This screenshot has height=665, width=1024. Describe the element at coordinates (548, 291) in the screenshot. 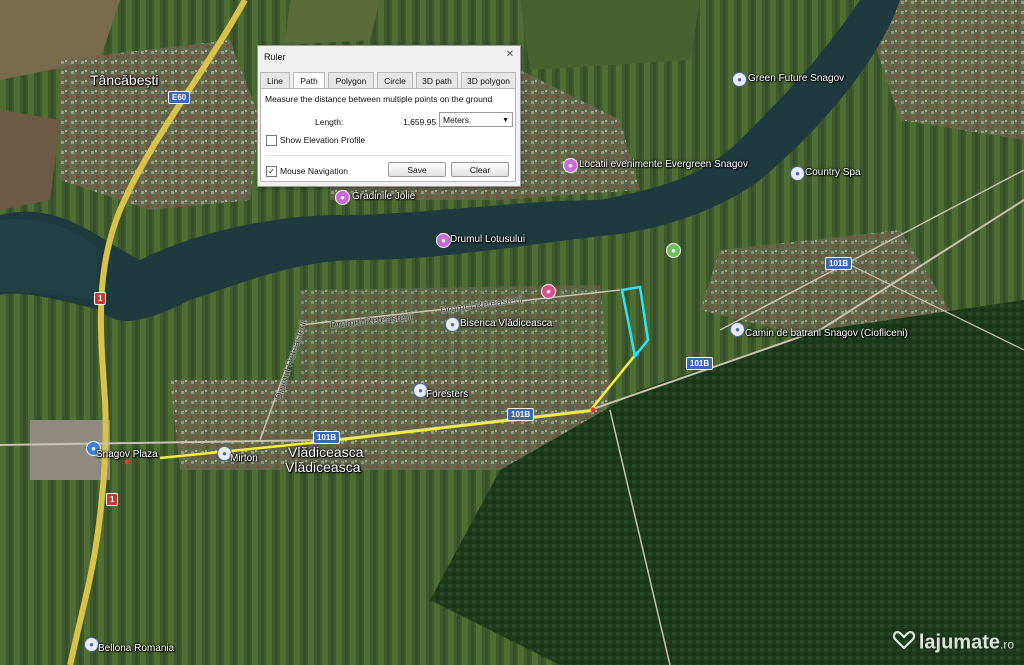

I see `shop-icon: ●` at that location.